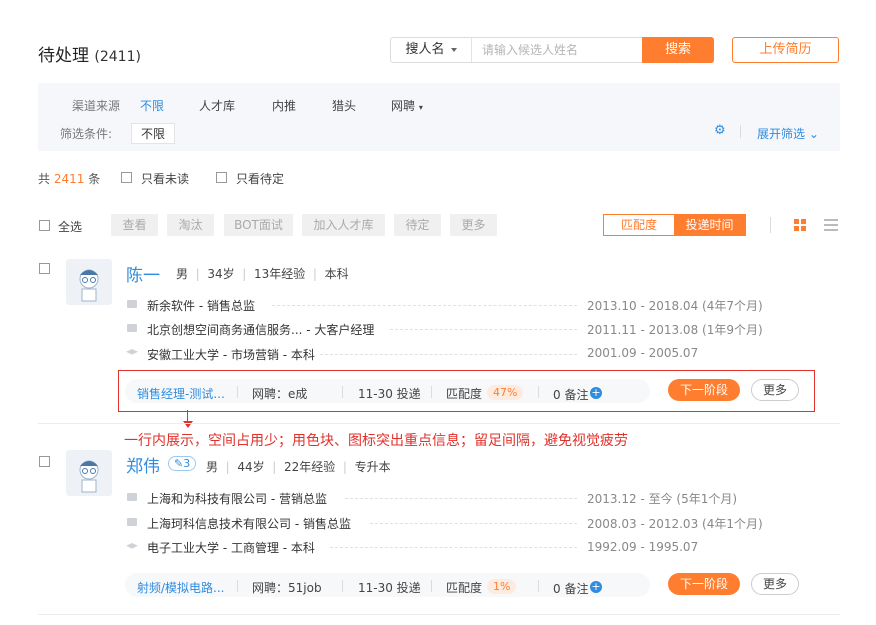 The image size is (876, 625). I want to click on pencil-icon: ✎, so click(179, 463).